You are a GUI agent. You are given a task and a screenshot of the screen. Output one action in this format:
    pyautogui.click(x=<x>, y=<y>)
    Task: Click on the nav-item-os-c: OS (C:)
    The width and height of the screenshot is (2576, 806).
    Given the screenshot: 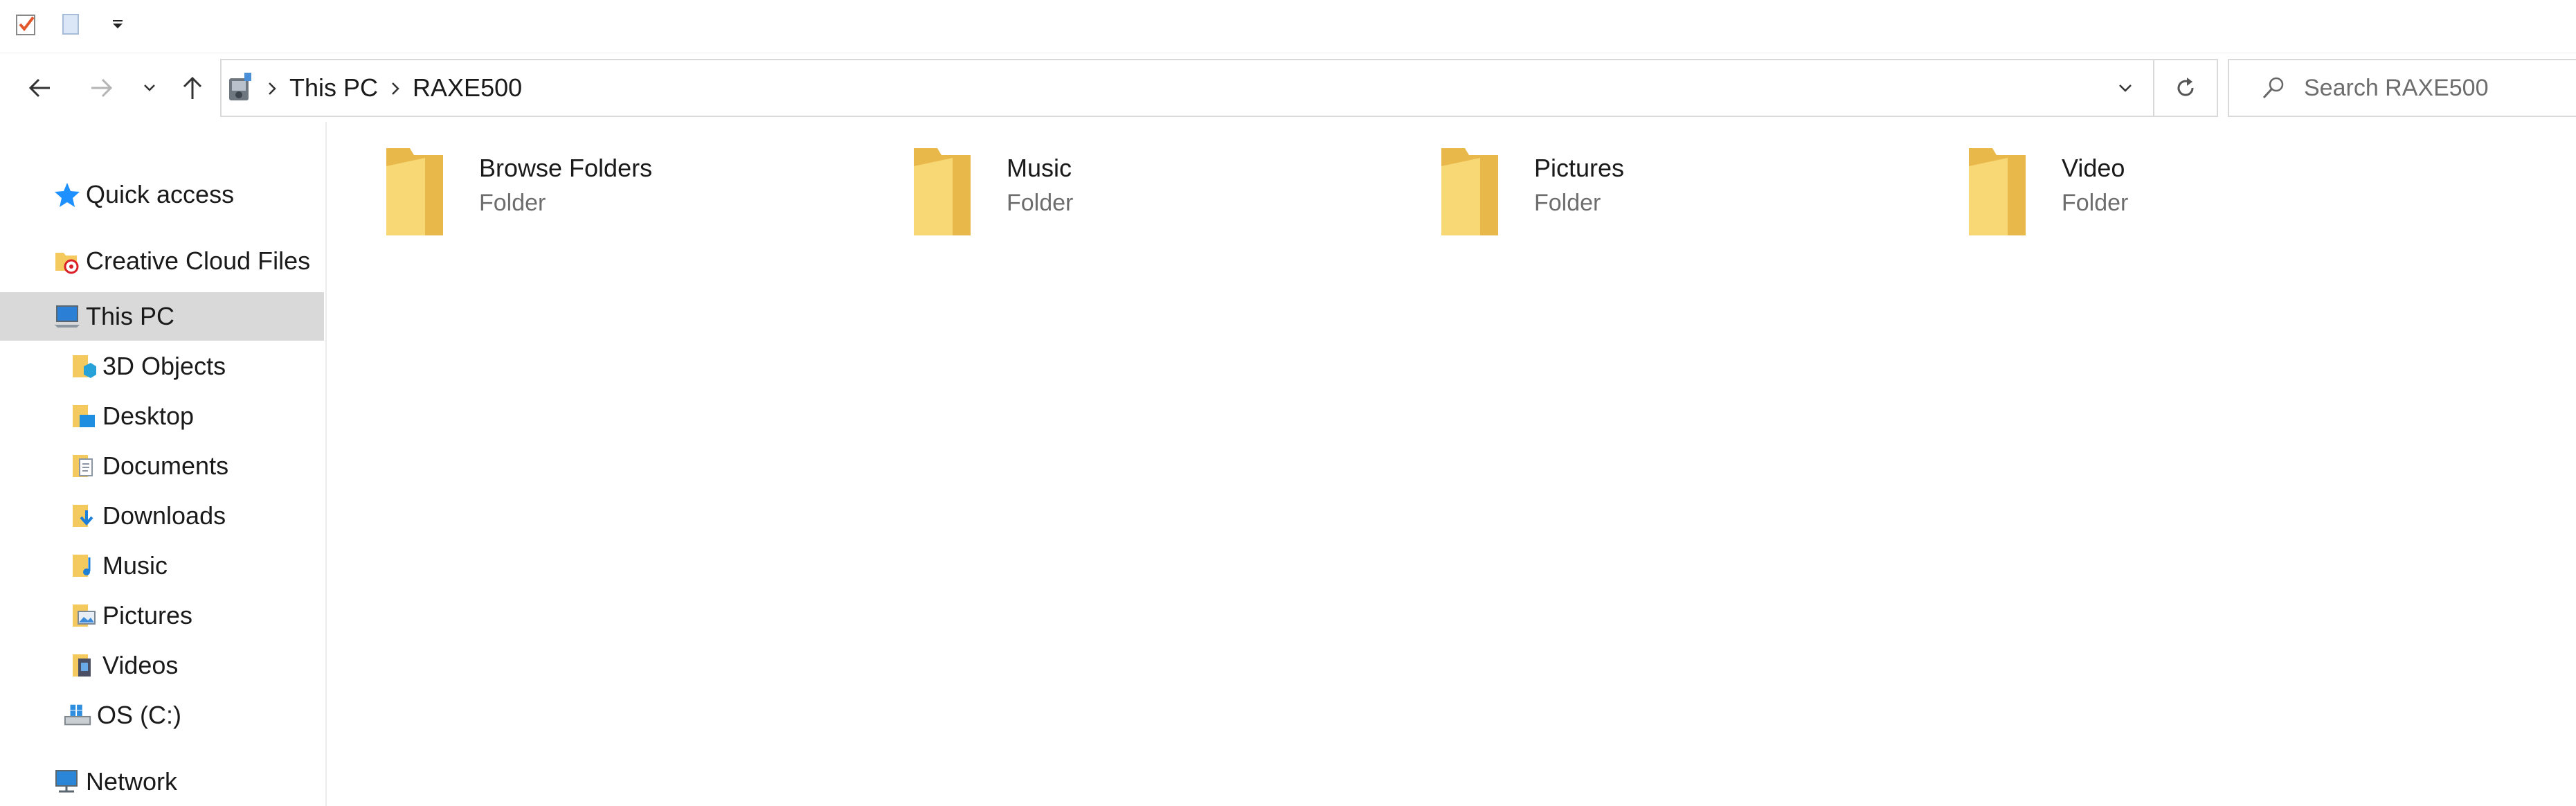 What is the action you would take?
    pyautogui.click(x=162, y=715)
    